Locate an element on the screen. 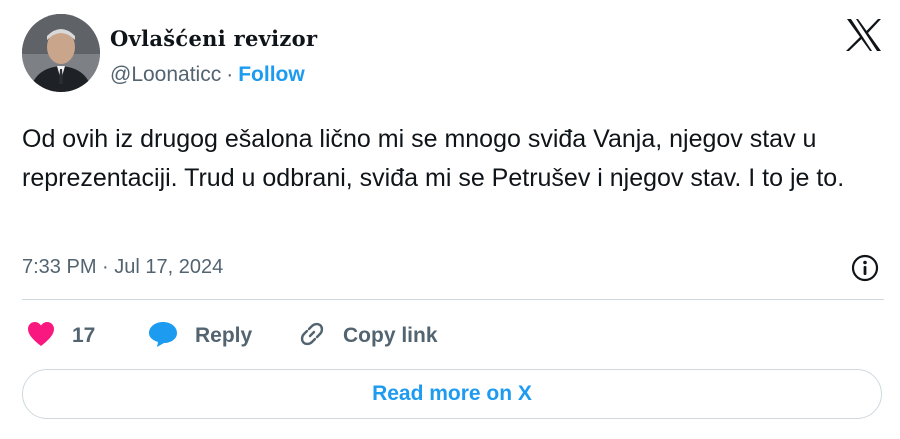 This screenshot has height=439, width=900. avatar is located at coordinates (61, 53).